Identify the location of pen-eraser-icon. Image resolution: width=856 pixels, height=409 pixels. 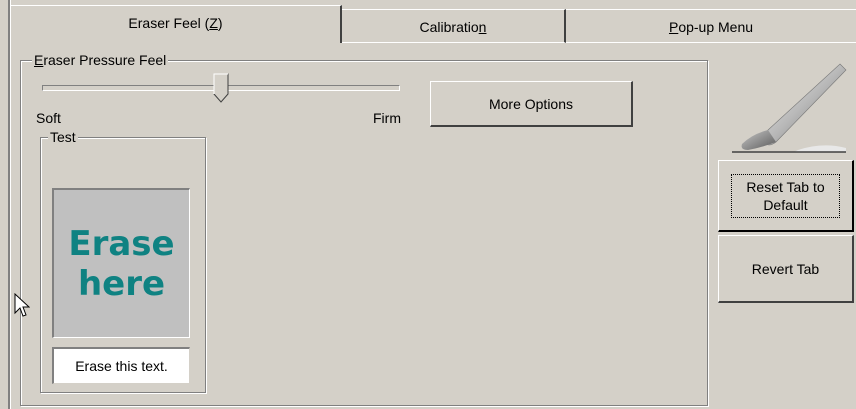
(789, 108).